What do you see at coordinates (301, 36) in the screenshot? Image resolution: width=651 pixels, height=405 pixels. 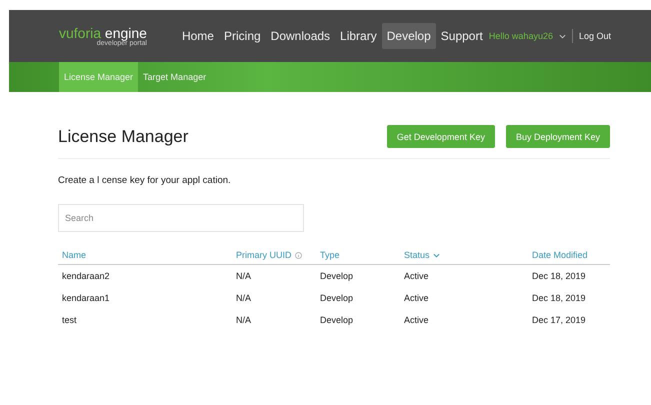 I see `nav-link: Downloads` at bounding box center [301, 36].